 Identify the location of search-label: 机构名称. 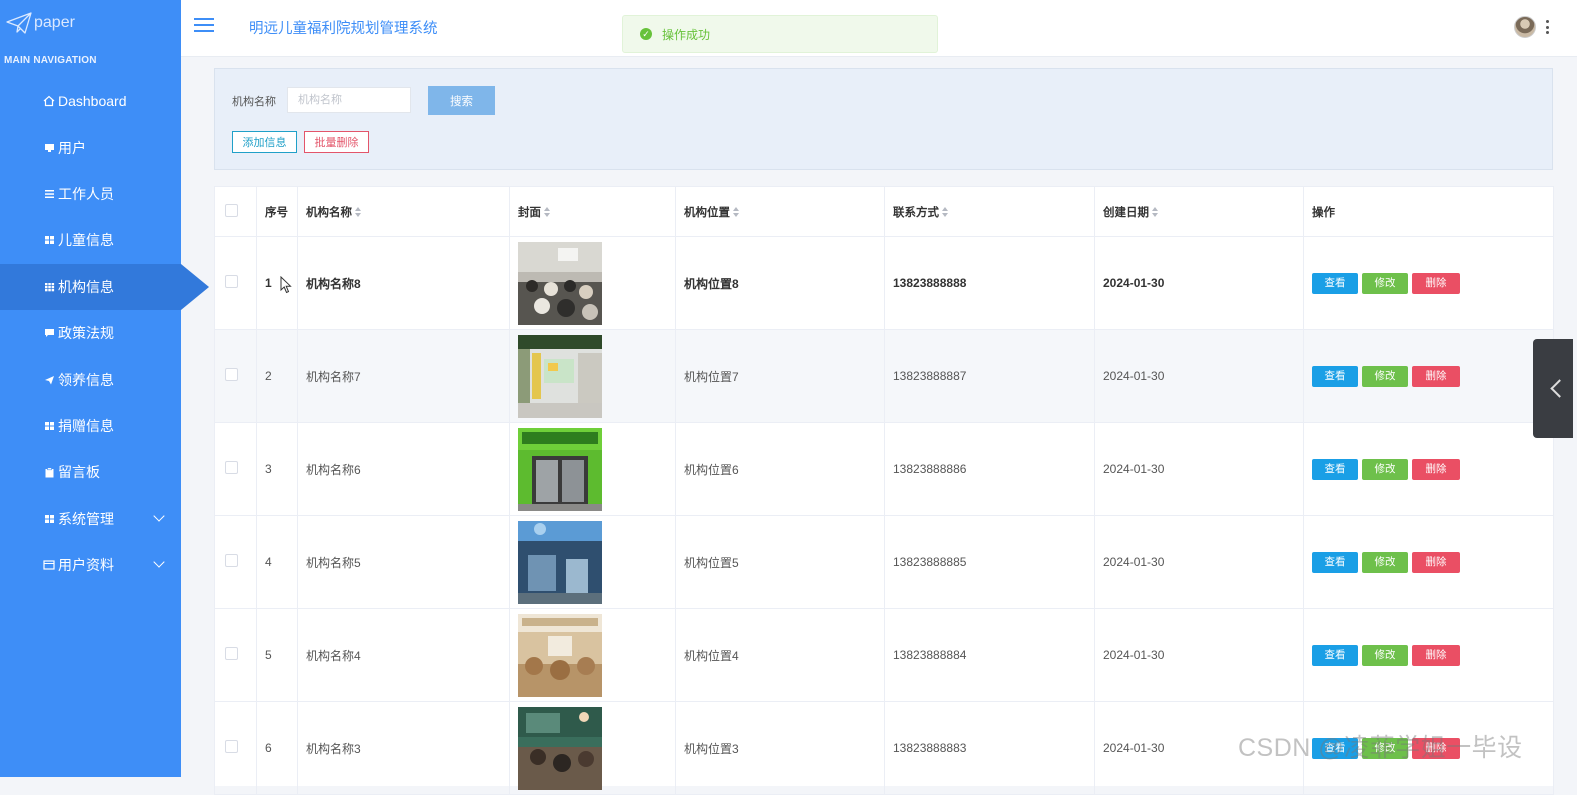
(254, 102).